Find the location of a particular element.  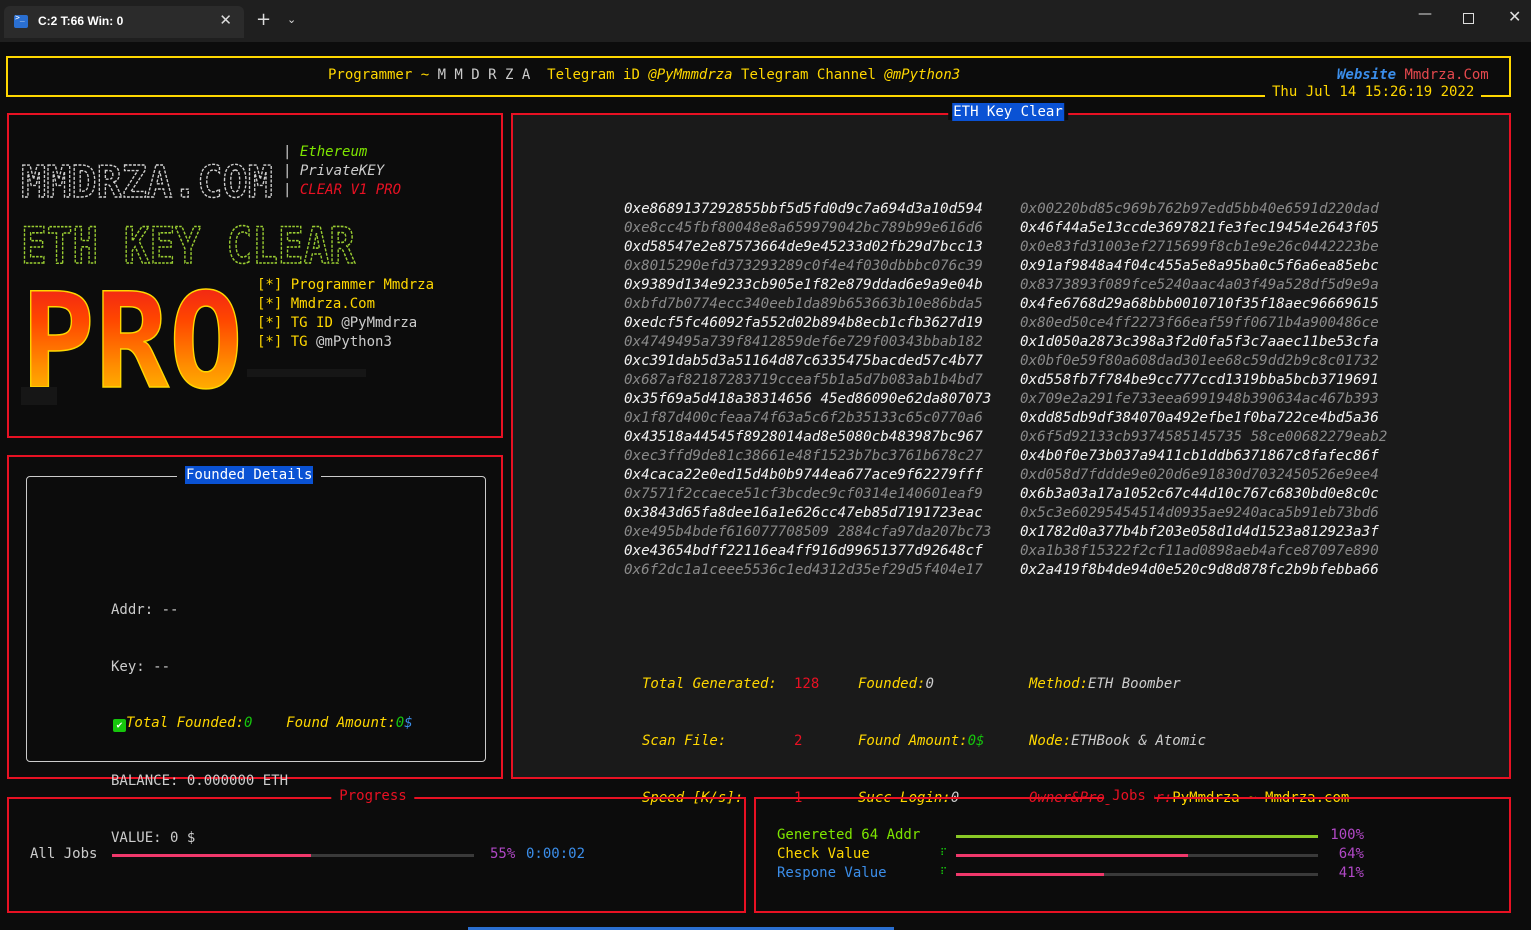

eth-panel-title-text: ETH Key Clear is located at coordinates (1008, 112).